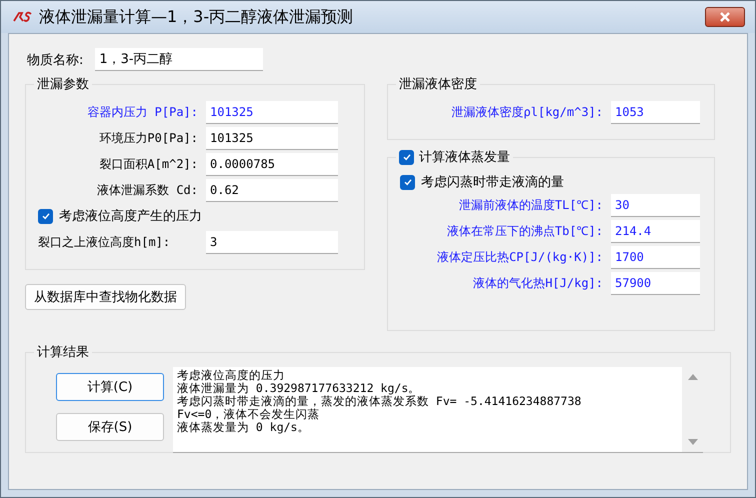 The width and height of the screenshot is (756, 498). Describe the element at coordinates (655, 257) in the screenshot. I see `input-field: 1700` at that location.